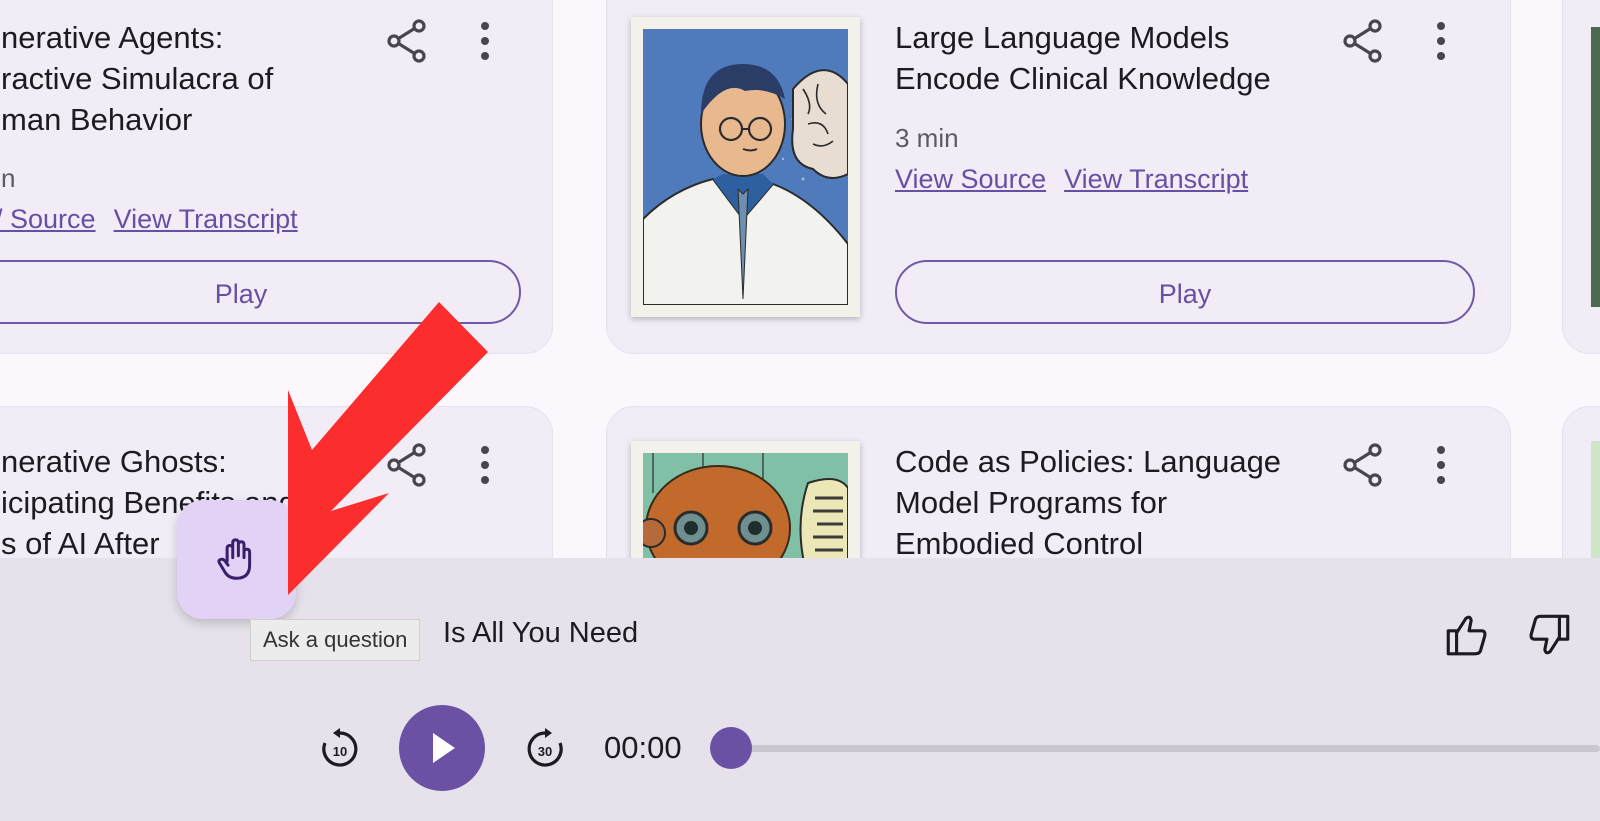 The height and width of the screenshot is (821, 1600). What do you see at coordinates (731, 748) in the screenshot?
I see `progress-thumb` at bounding box center [731, 748].